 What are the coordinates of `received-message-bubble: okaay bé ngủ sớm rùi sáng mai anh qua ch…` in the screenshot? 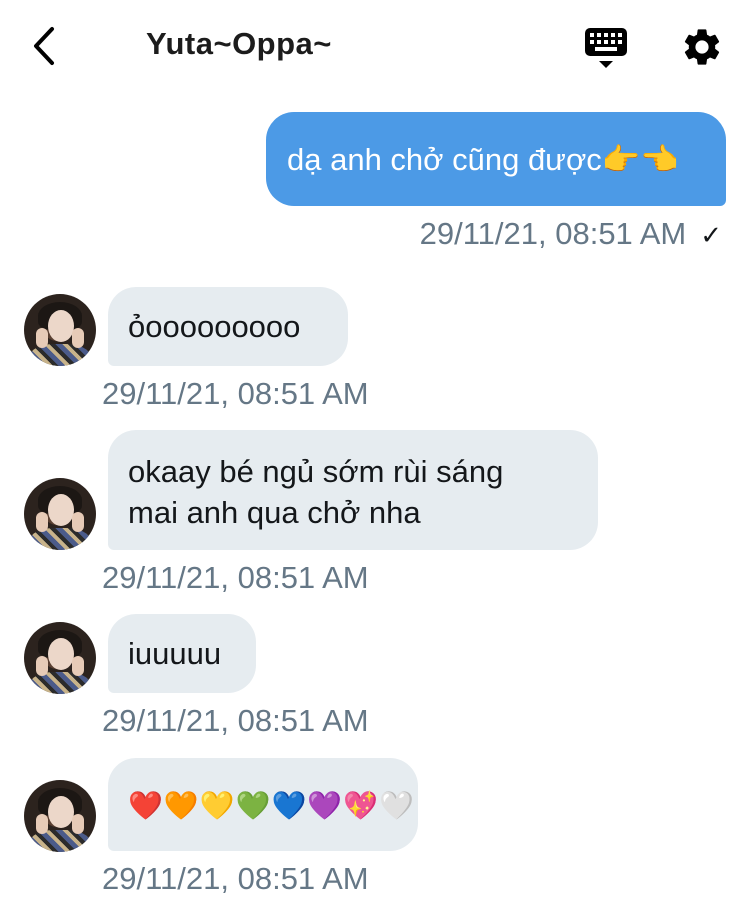 It's located at (353, 490).